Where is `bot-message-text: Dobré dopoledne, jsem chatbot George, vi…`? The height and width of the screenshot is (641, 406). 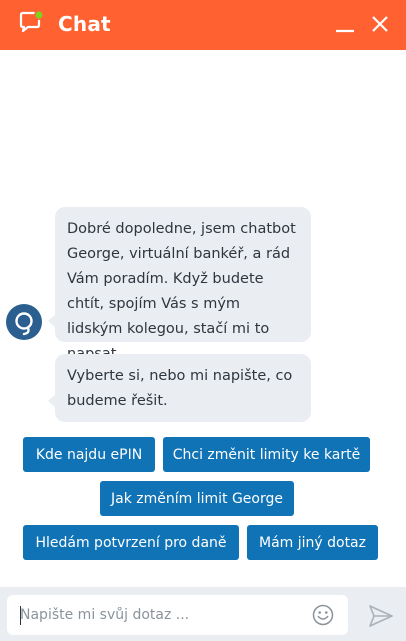 bot-message-text: Dobré dopoledne, jsem chatbot George, vi… is located at coordinates (181, 291).